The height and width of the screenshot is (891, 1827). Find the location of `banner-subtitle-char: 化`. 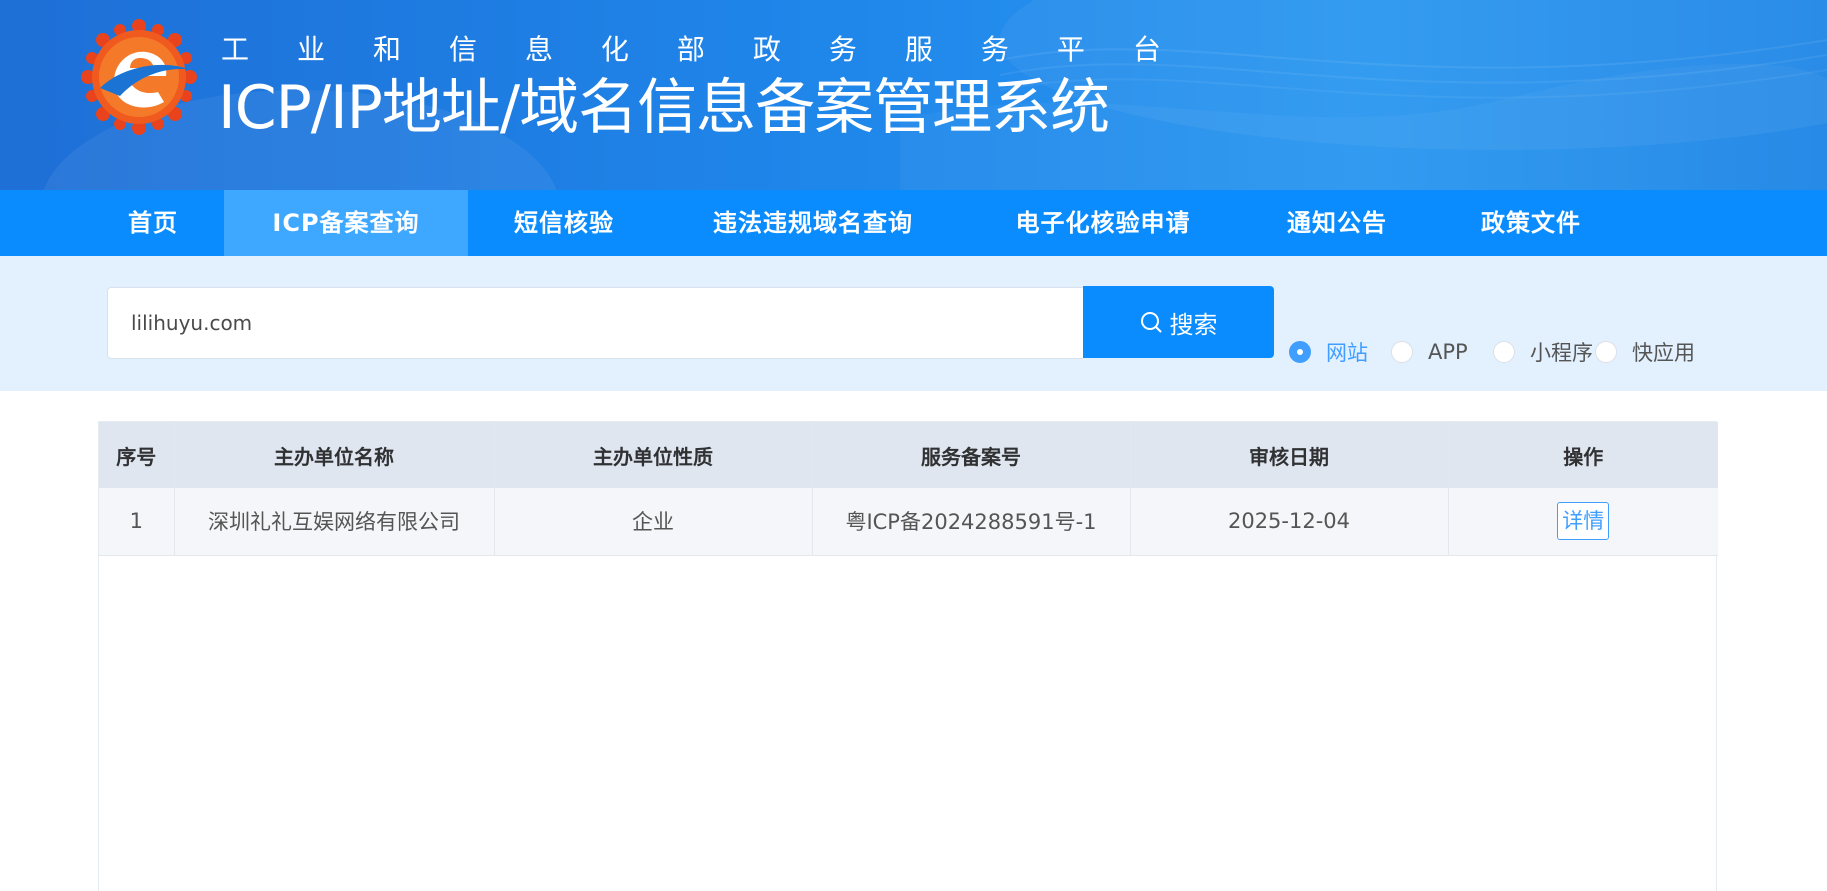

banner-subtitle-char: 化 is located at coordinates (614, 49).